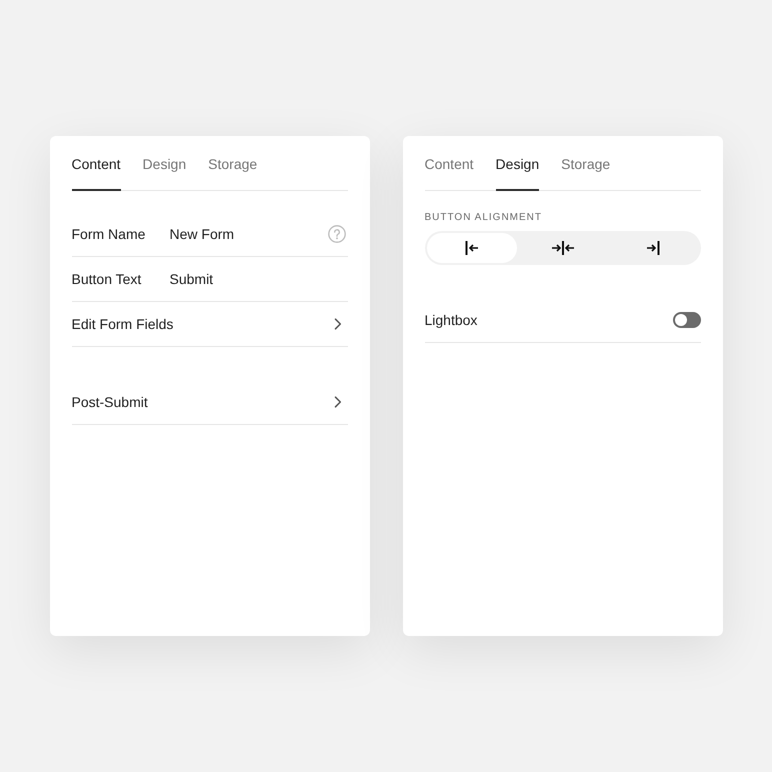  Describe the element at coordinates (483, 218) in the screenshot. I see `section-label: BUTTON ALIGNMENT` at that location.